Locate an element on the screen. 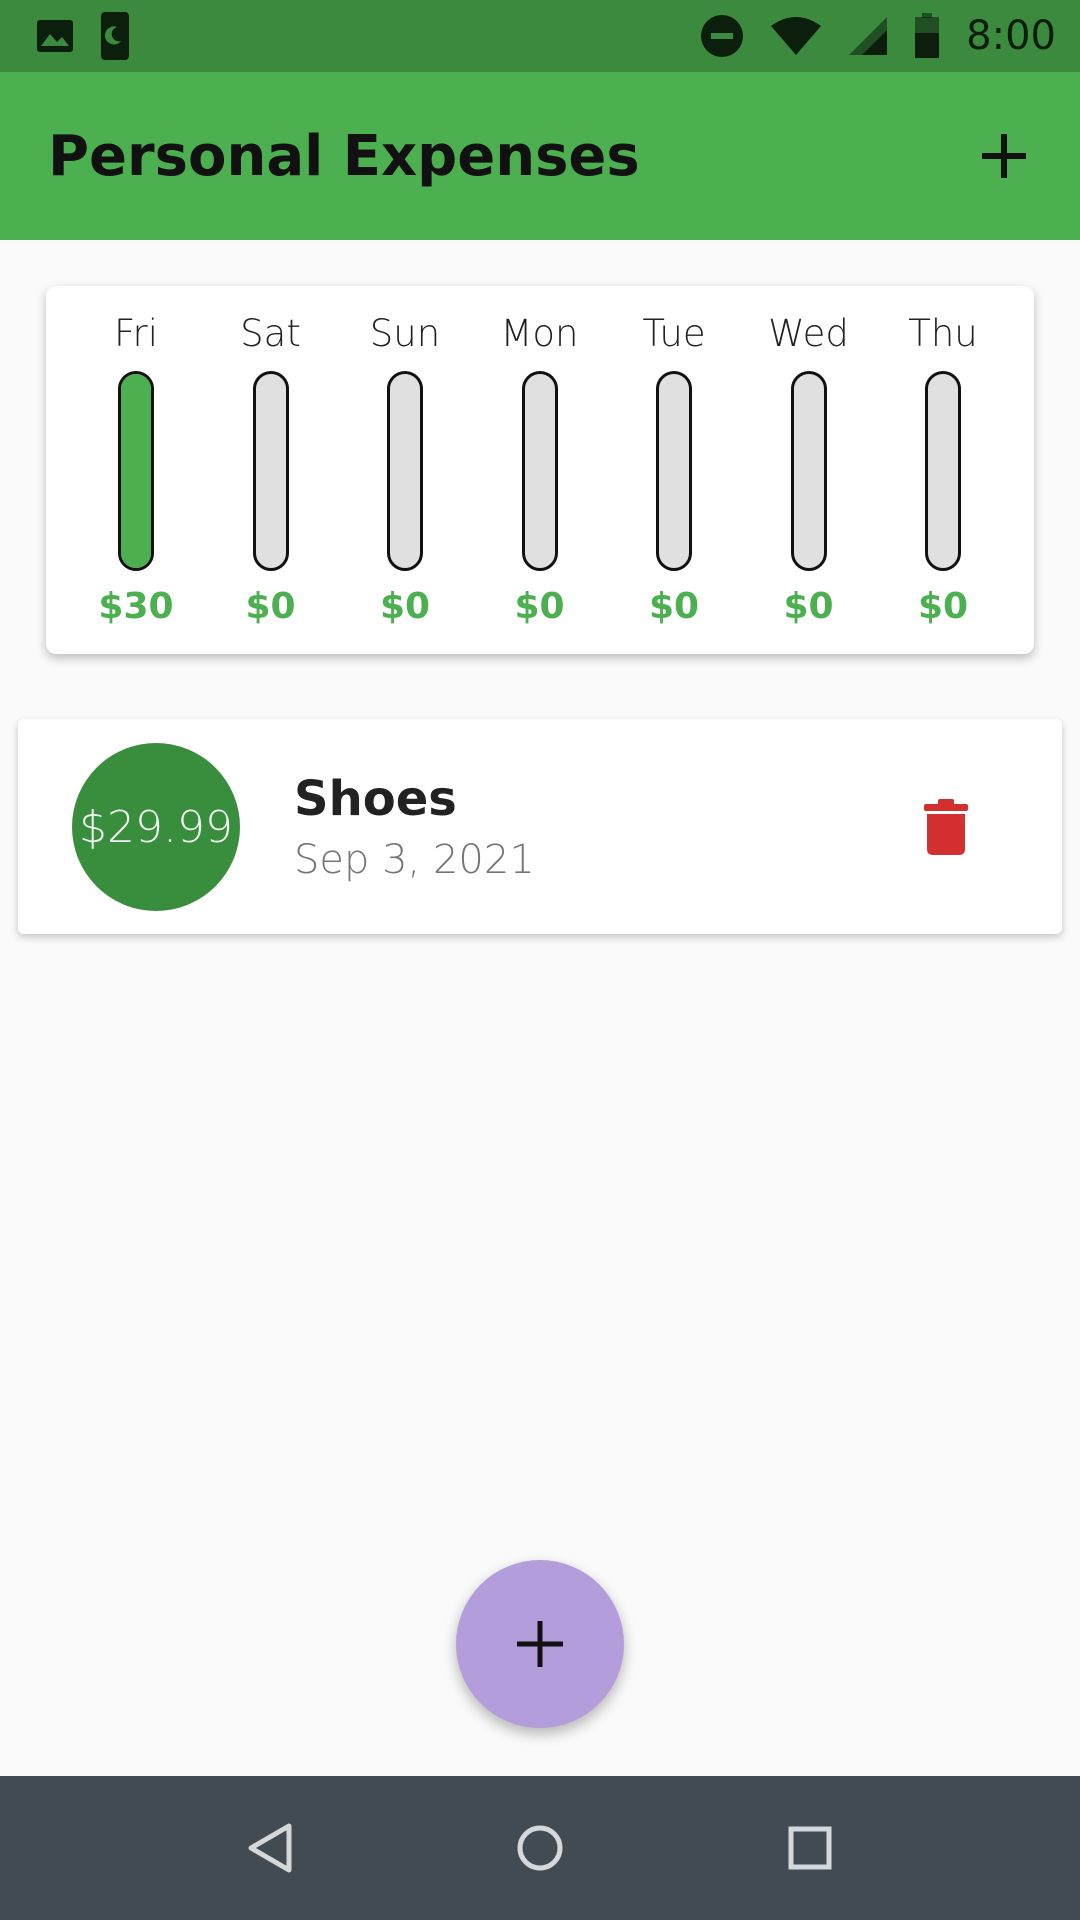 The height and width of the screenshot is (1920, 1080). home-icon is located at coordinates (540, 1848).